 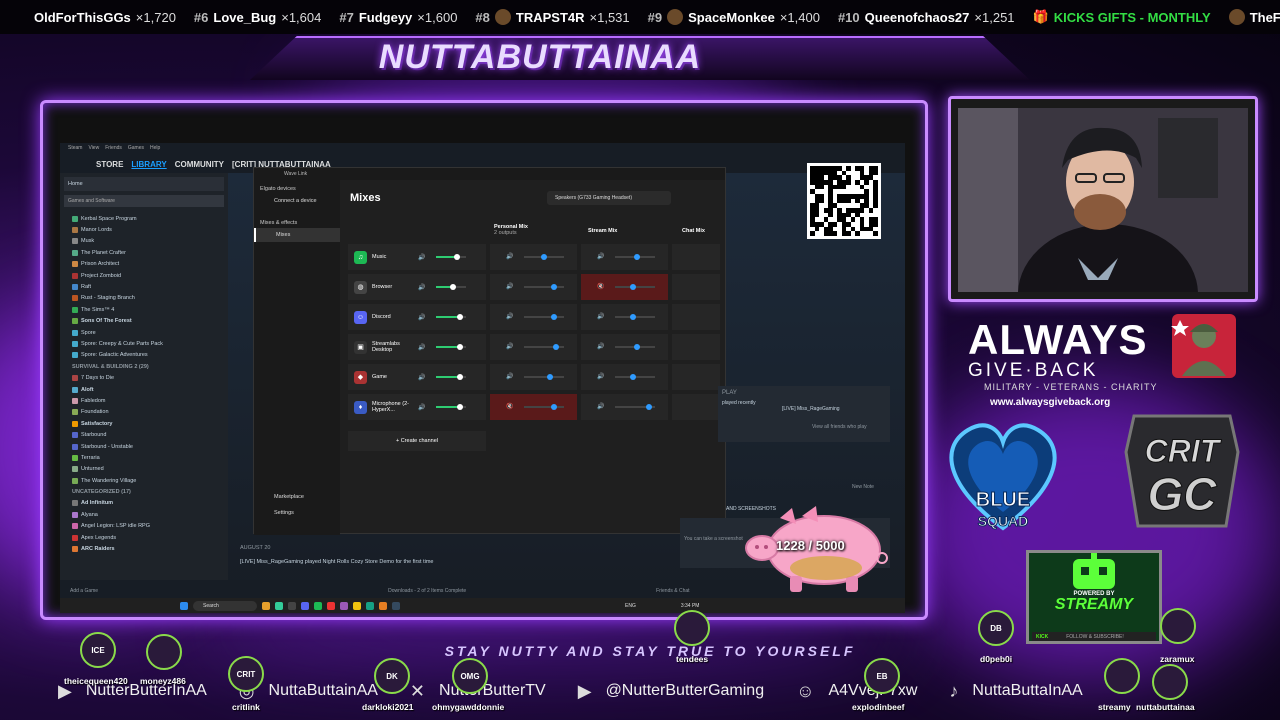 What do you see at coordinates (305, 605) in the screenshot?
I see `discord-taskbar-icon` at bounding box center [305, 605].